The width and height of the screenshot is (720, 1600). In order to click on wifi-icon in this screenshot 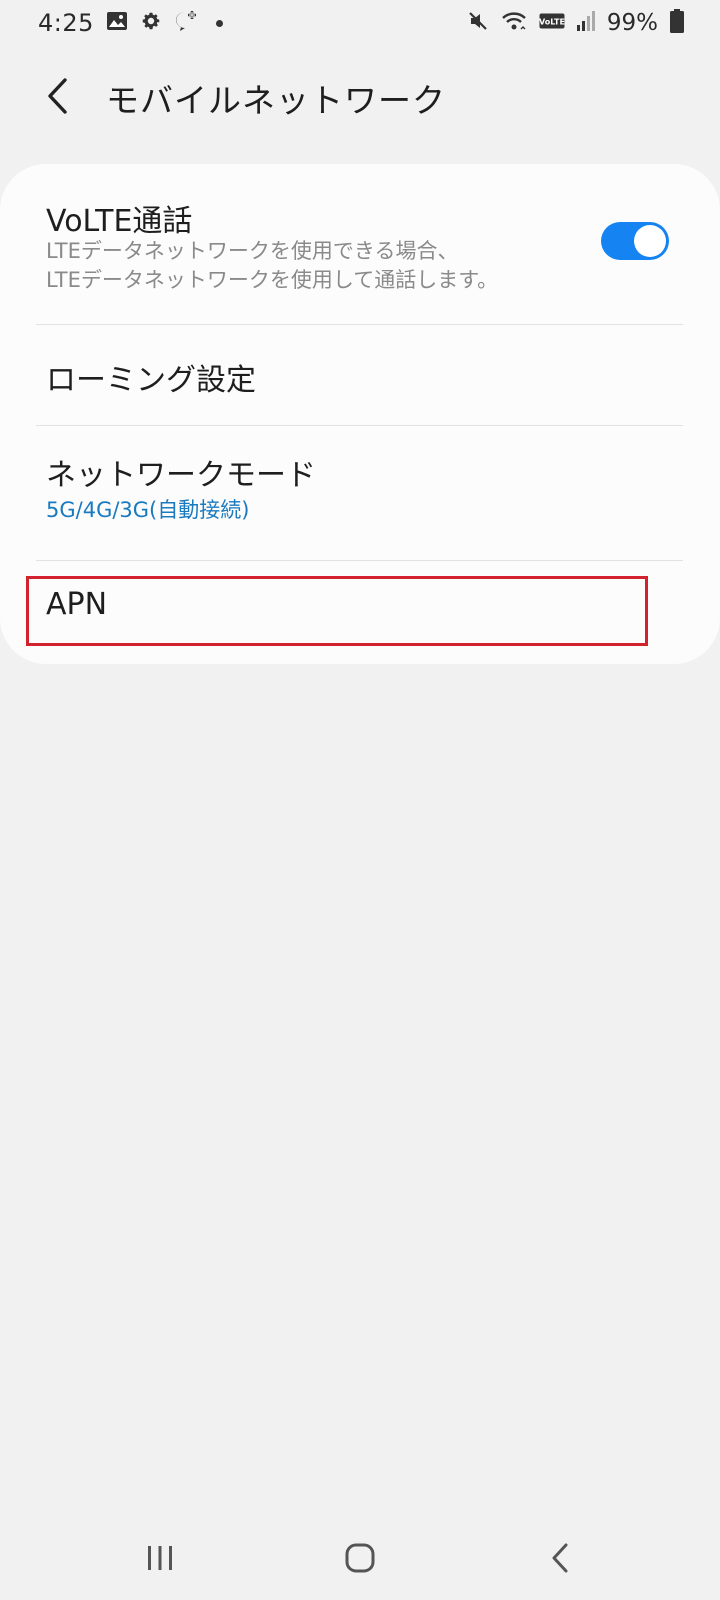, I will do `click(514, 23)`.